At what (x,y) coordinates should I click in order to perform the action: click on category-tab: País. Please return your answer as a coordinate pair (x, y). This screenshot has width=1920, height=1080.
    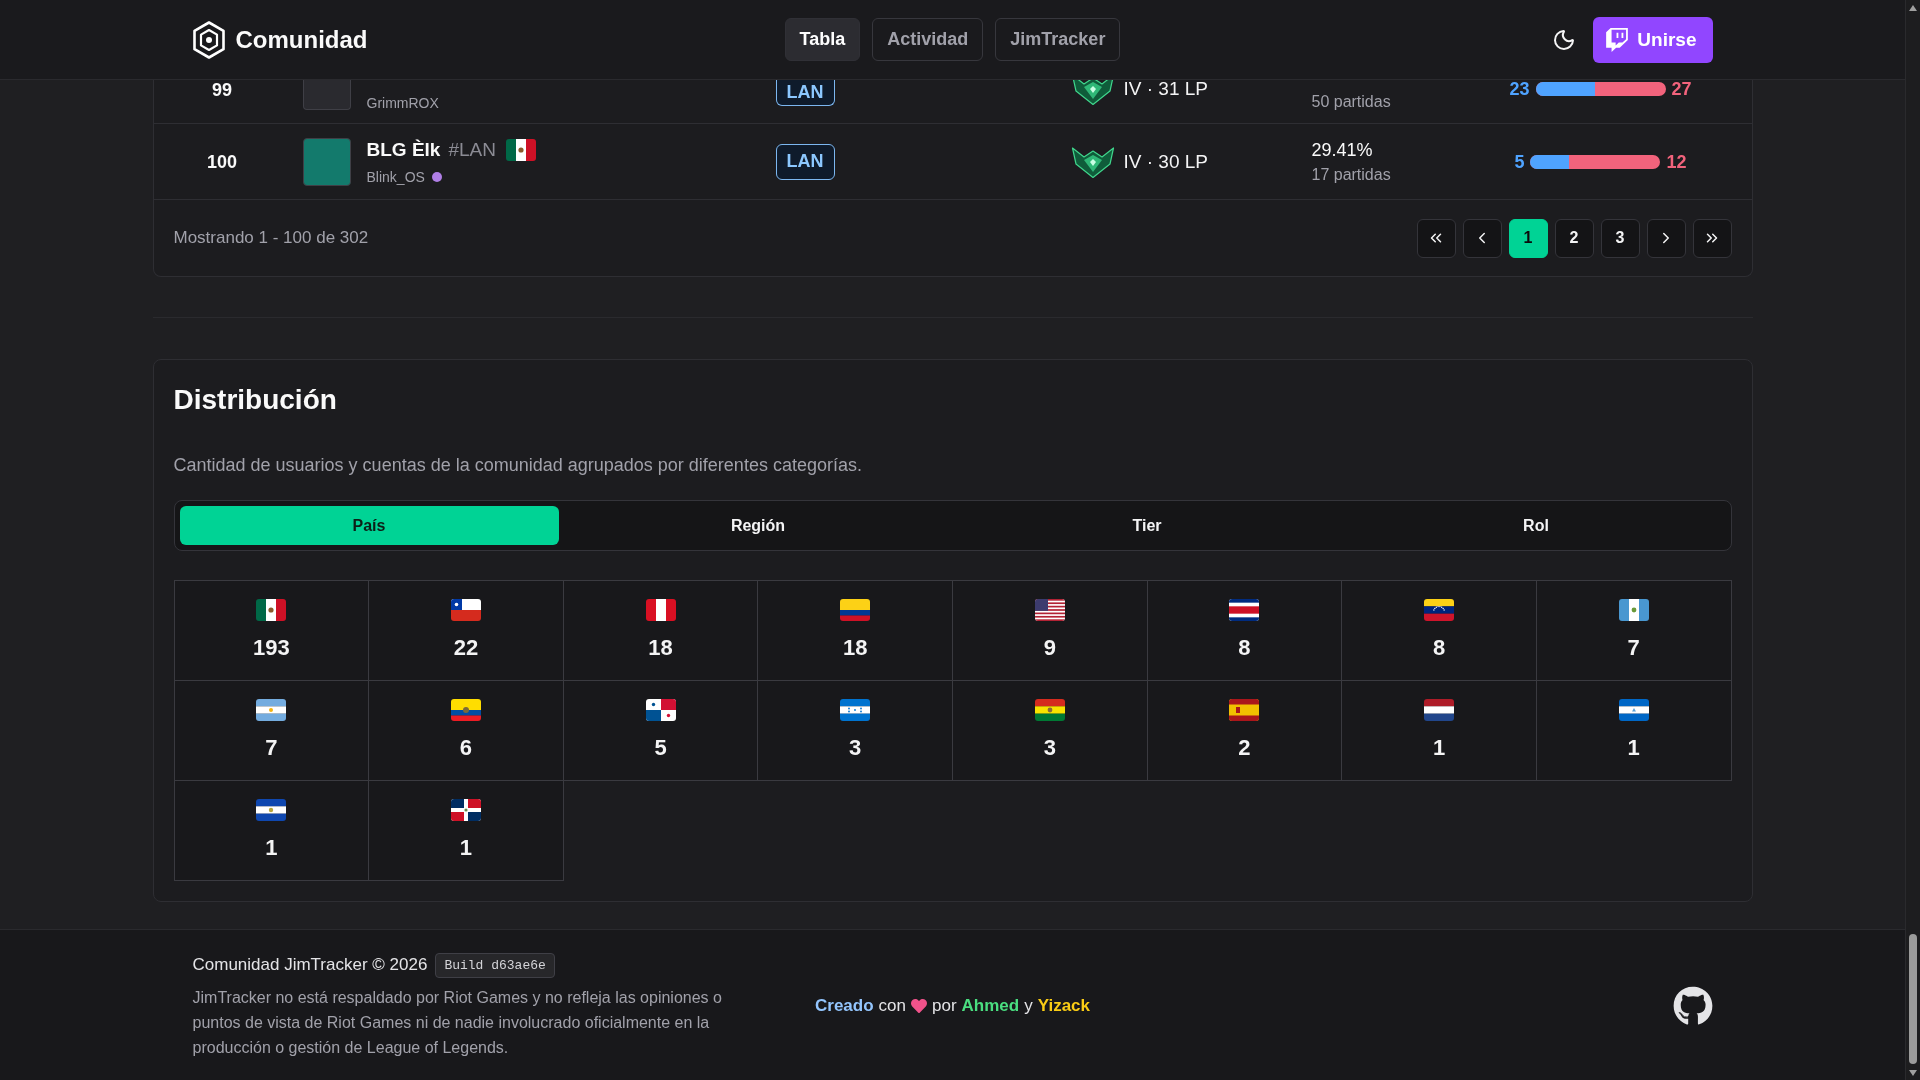
    Looking at the image, I should click on (369, 525).